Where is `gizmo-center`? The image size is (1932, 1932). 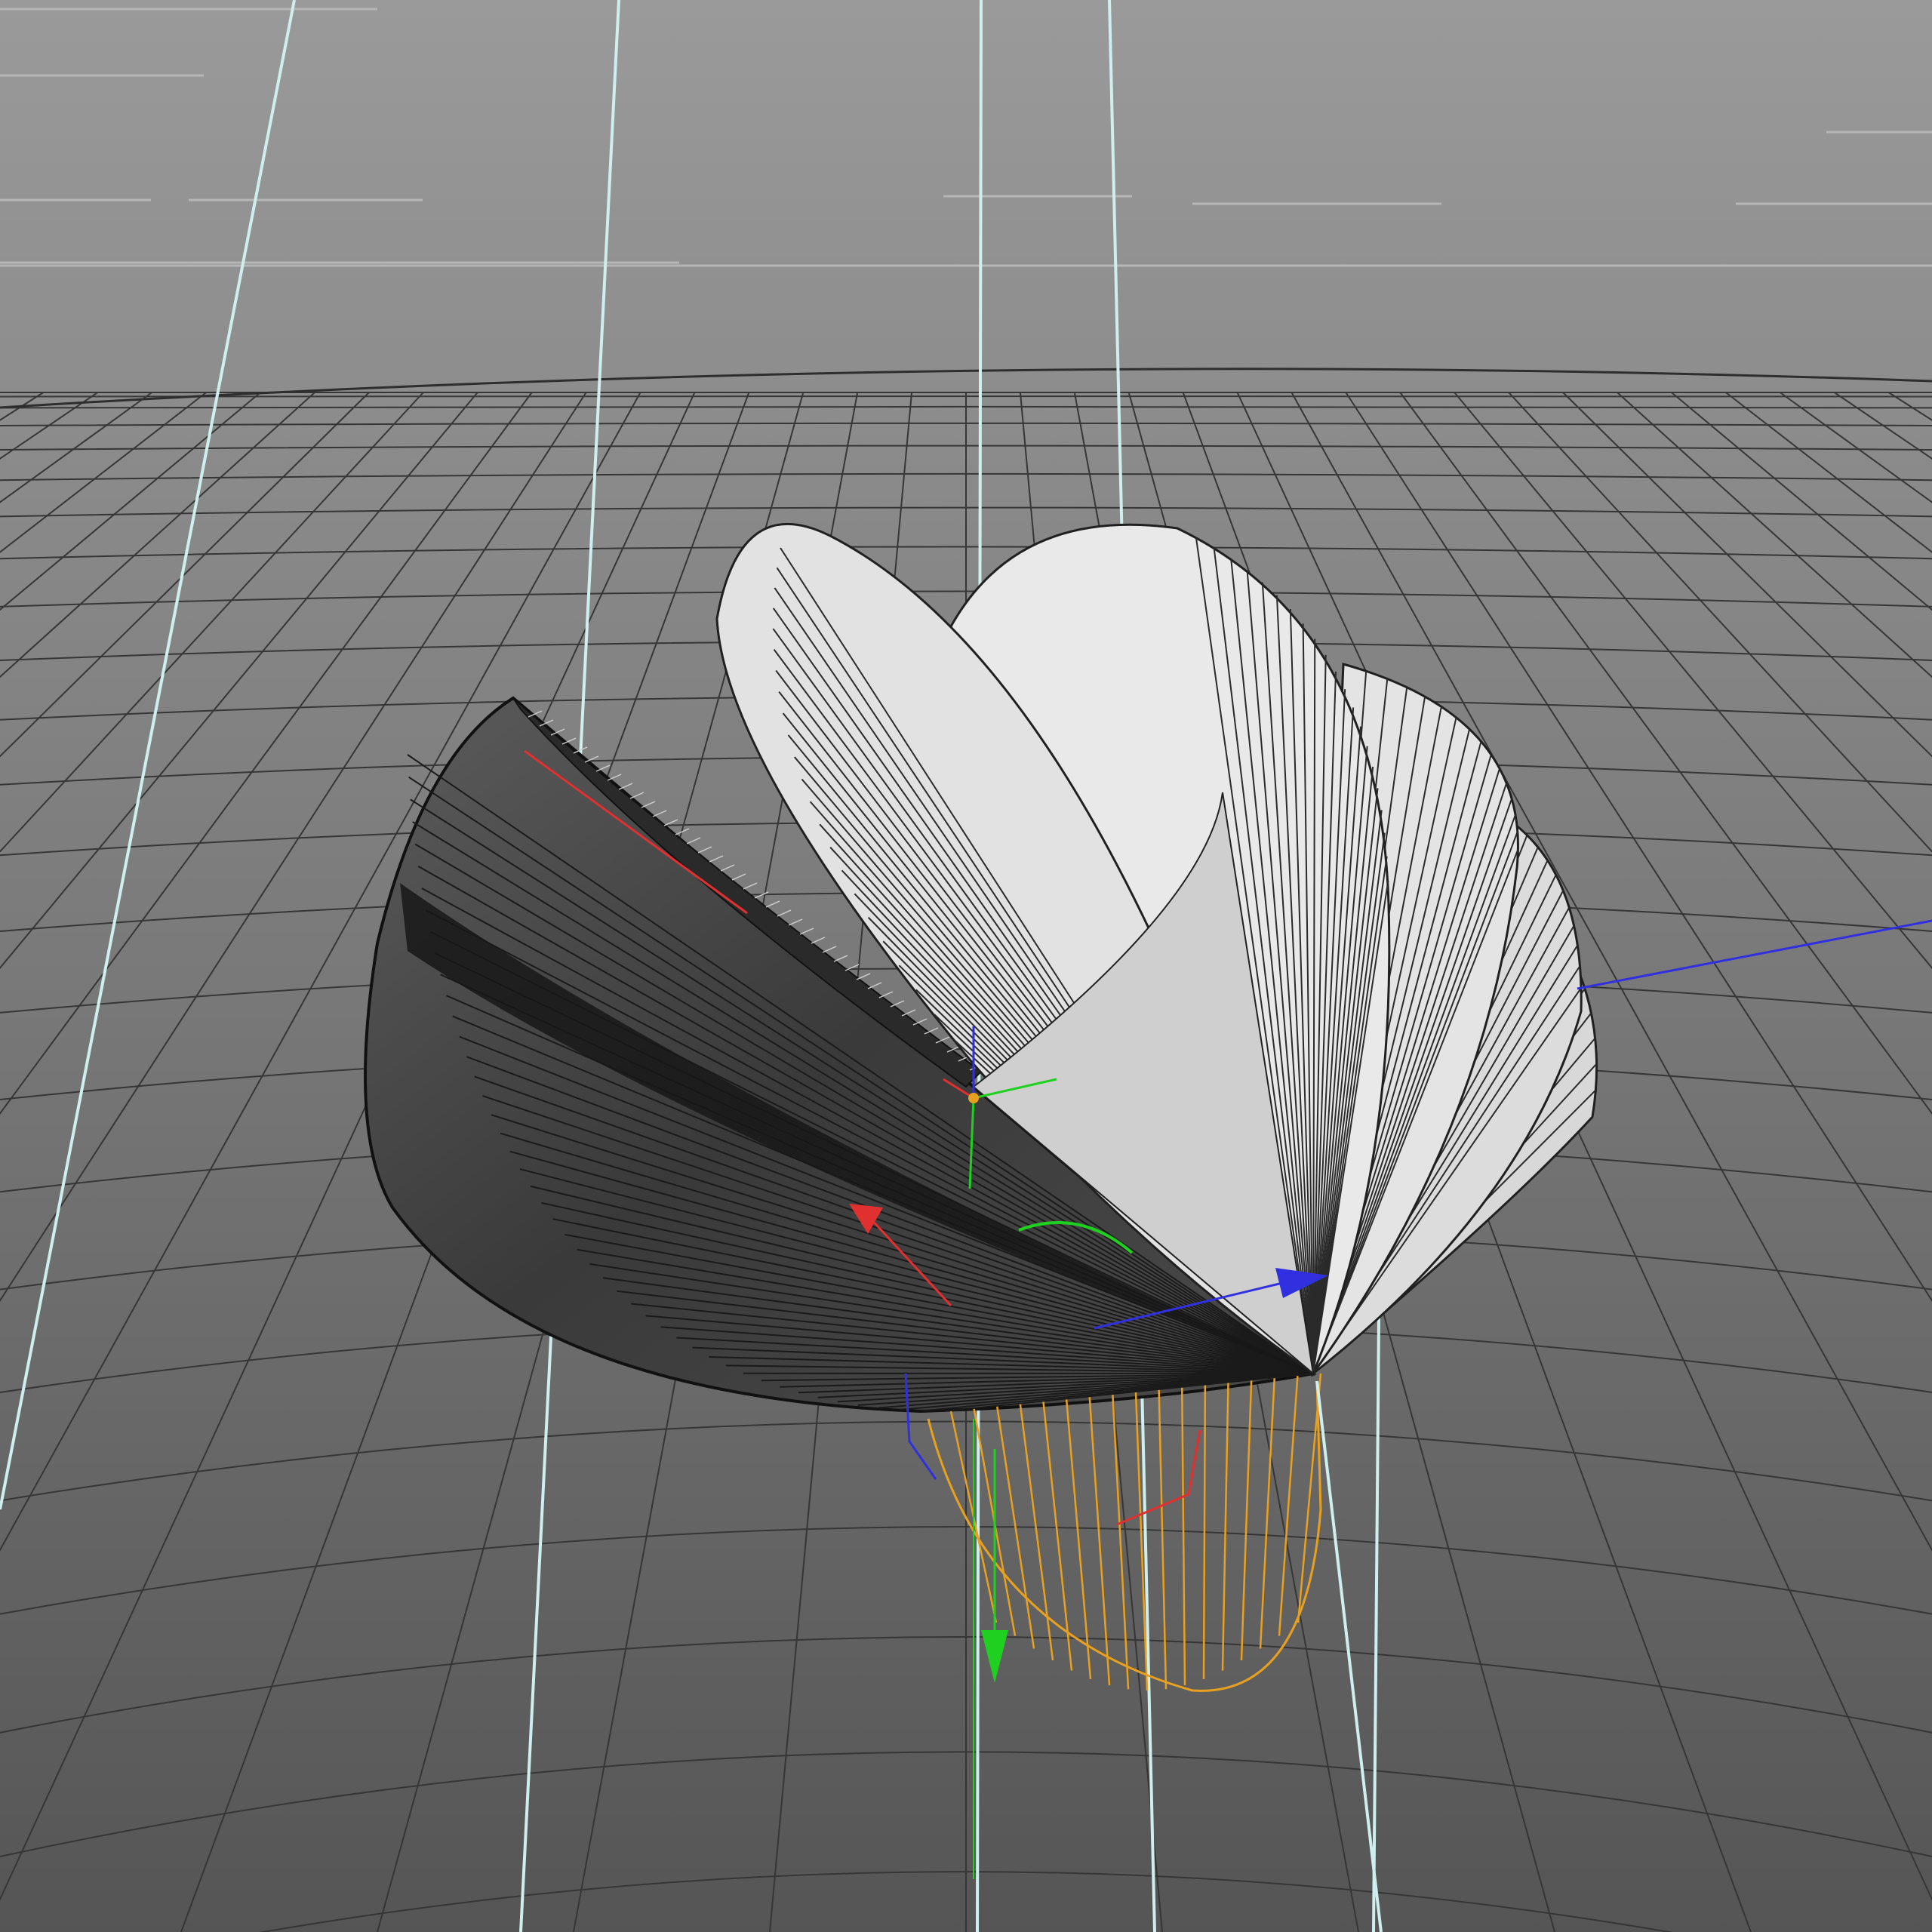
gizmo-center is located at coordinates (973, 1098).